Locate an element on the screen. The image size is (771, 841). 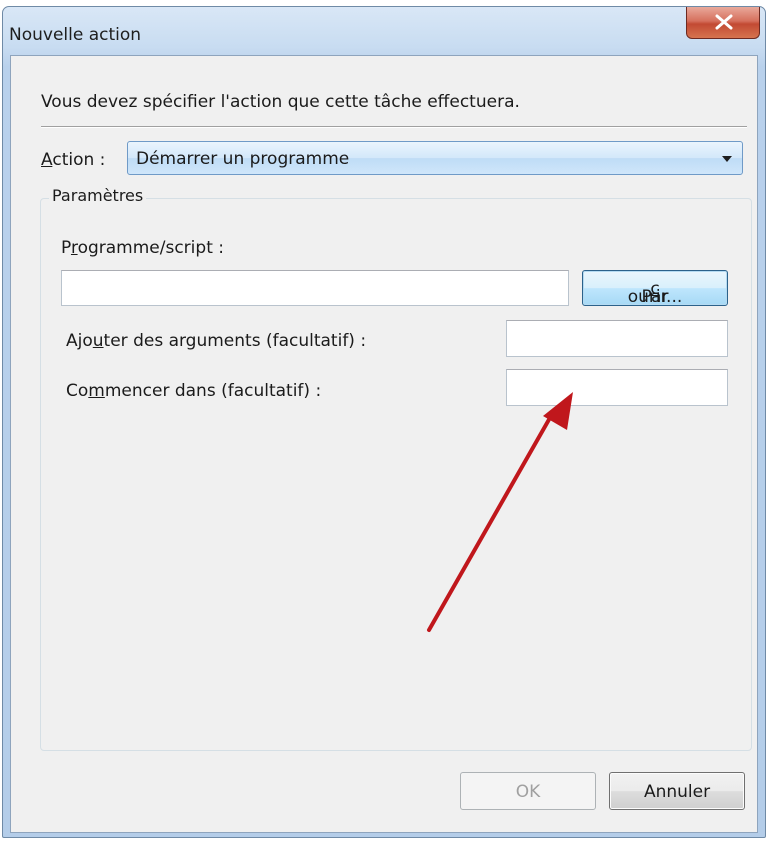
cancel-button-label: Annuler is located at coordinates (677, 792).